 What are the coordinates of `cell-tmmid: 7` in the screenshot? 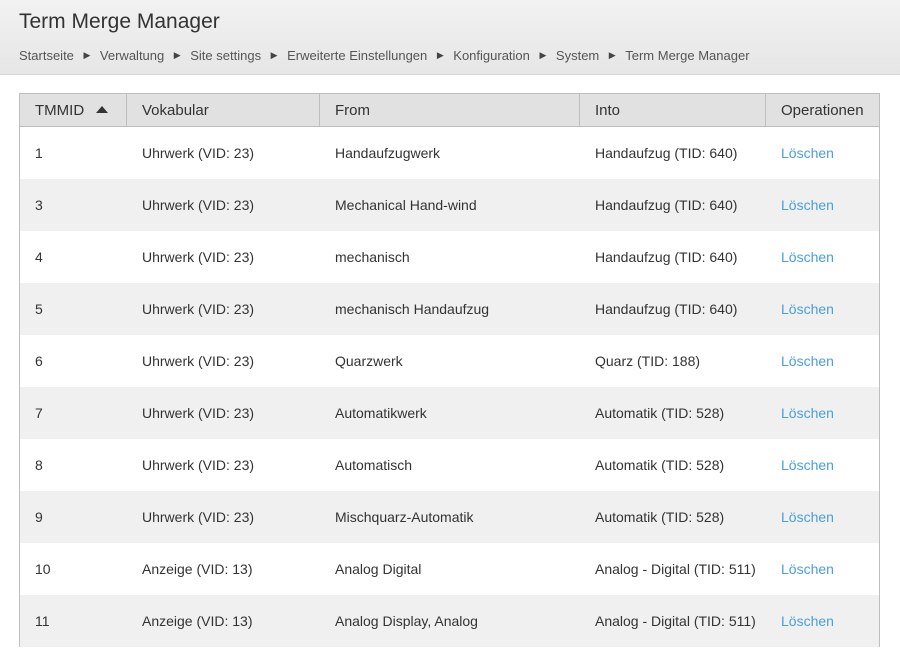 It's located at (73, 412).